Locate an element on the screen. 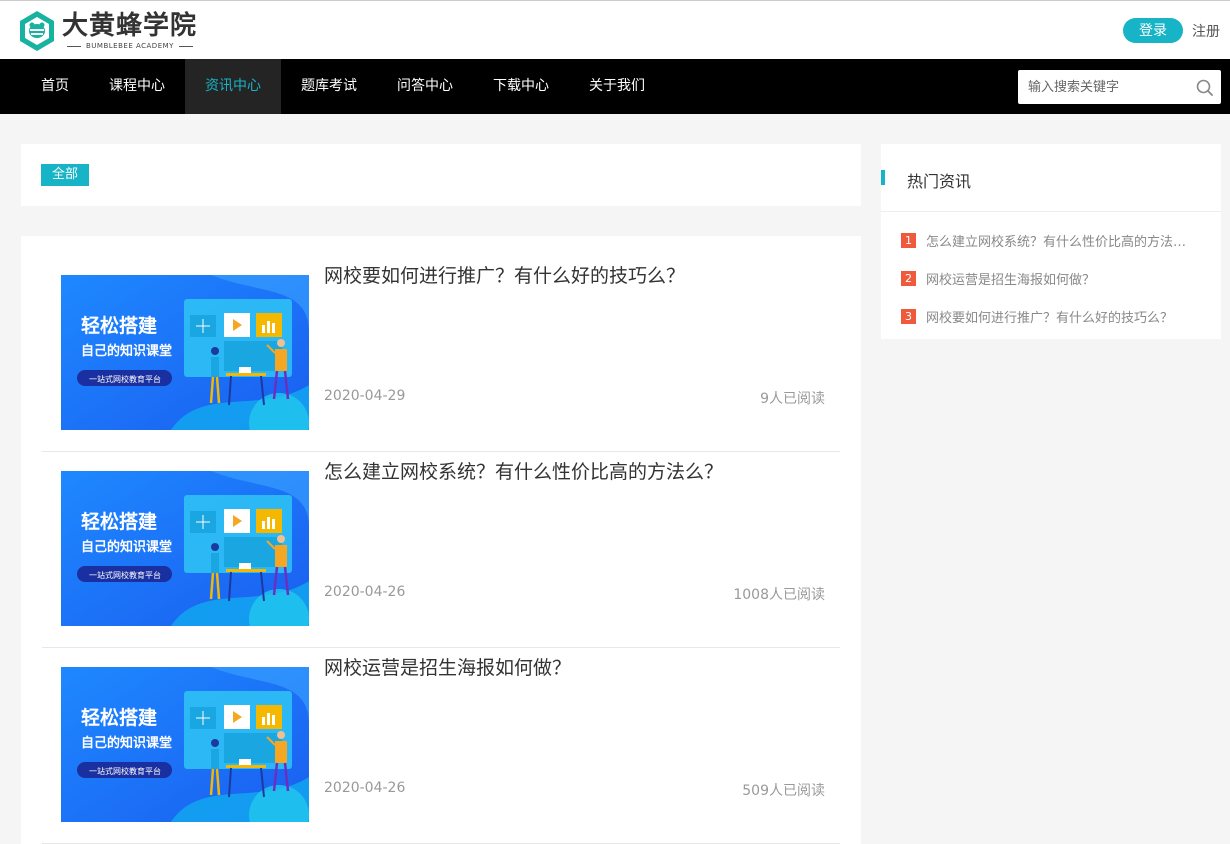 Image resolution: width=1230 pixels, height=844 pixels. main-nav: 首页 课程中心 资讯中心 题库考试 问答中心 下载中心 关于我们 is located at coordinates (615, 86).